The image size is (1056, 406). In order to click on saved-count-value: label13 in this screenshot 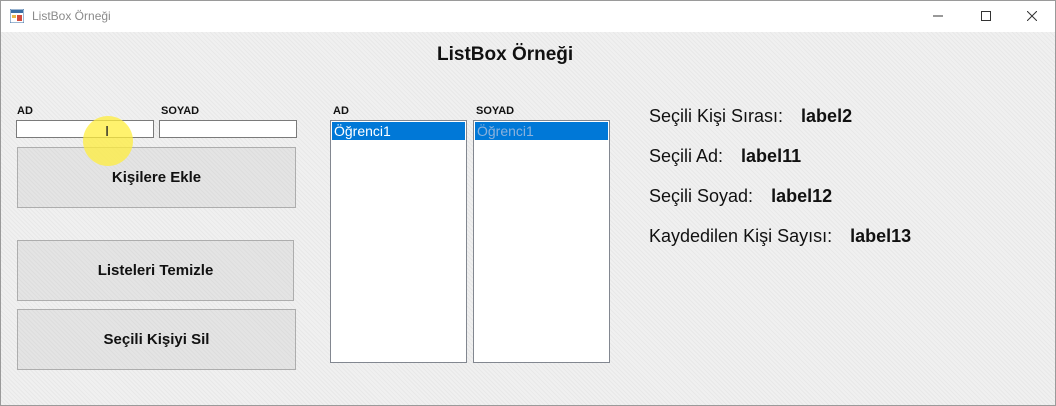, I will do `click(881, 236)`.